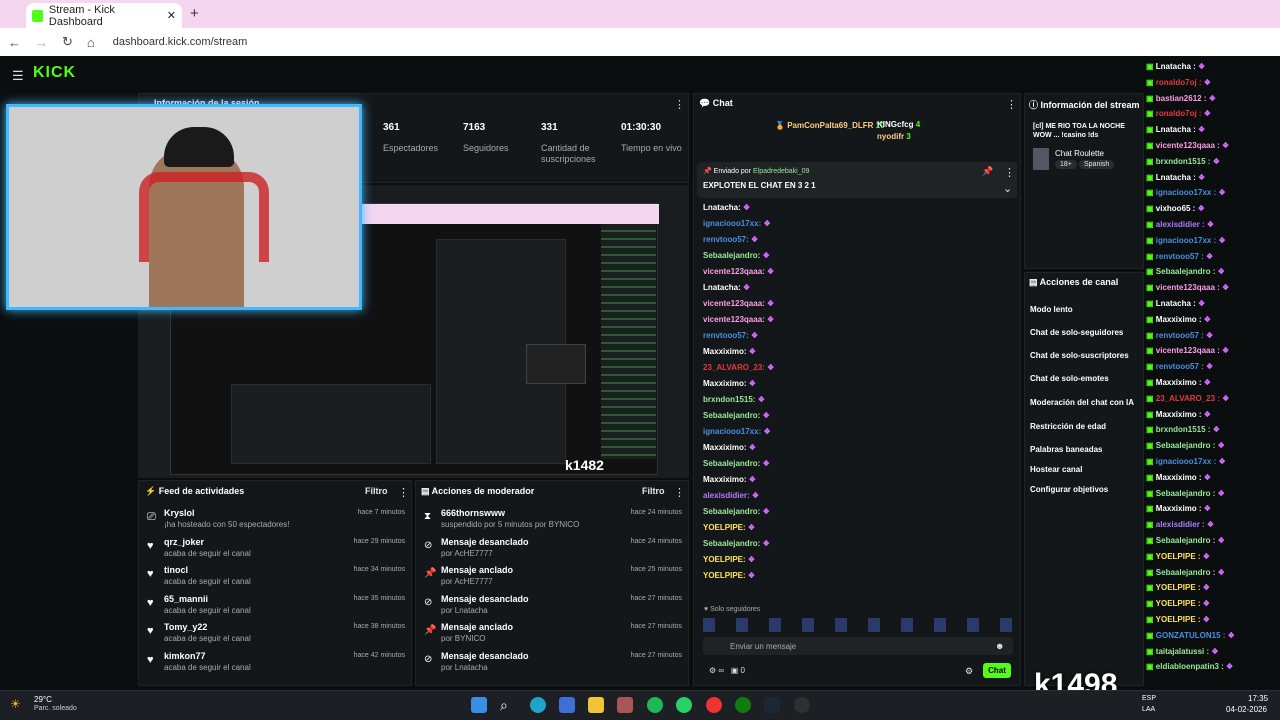 The image size is (1280, 720). I want to click on mod-menu-icon: ⋮, so click(679, 492).